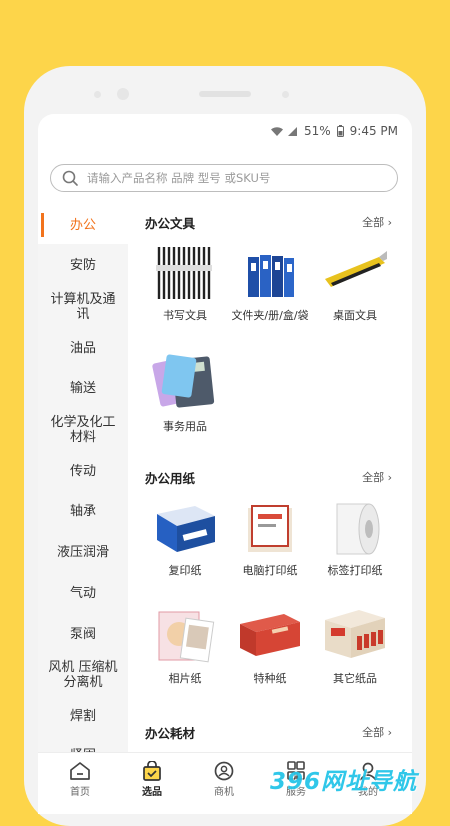 The image size is (450, 826). Describe the element at coordinates (224, 771) in the screenshot. I see `opportunity-icon` at that location.